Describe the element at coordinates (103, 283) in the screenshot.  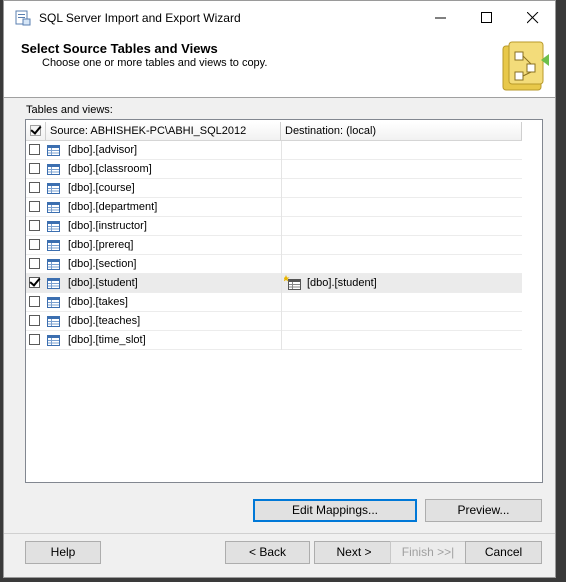
I see `source-table-name: [dbo].[student]` at that location.